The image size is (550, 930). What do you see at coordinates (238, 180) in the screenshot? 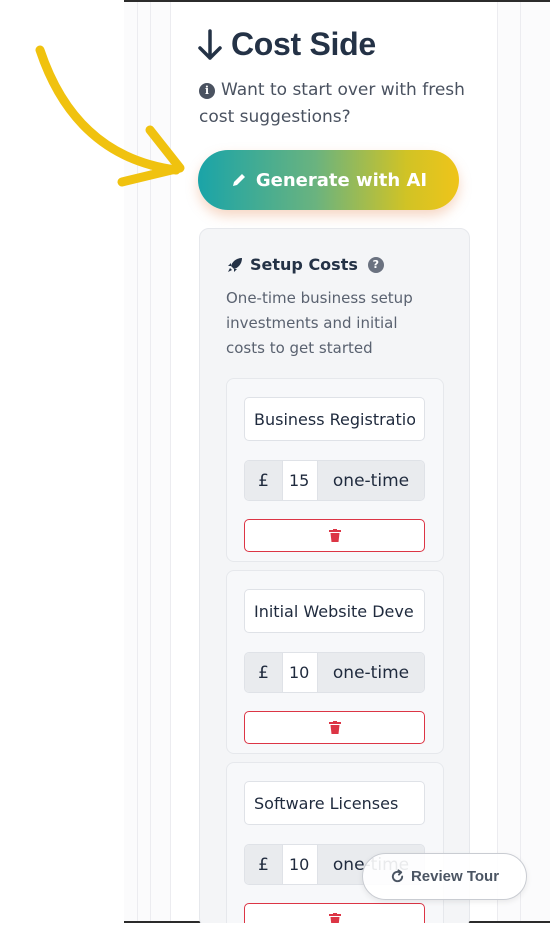
I see `pencil-icon` at bounding box center [238, 180].